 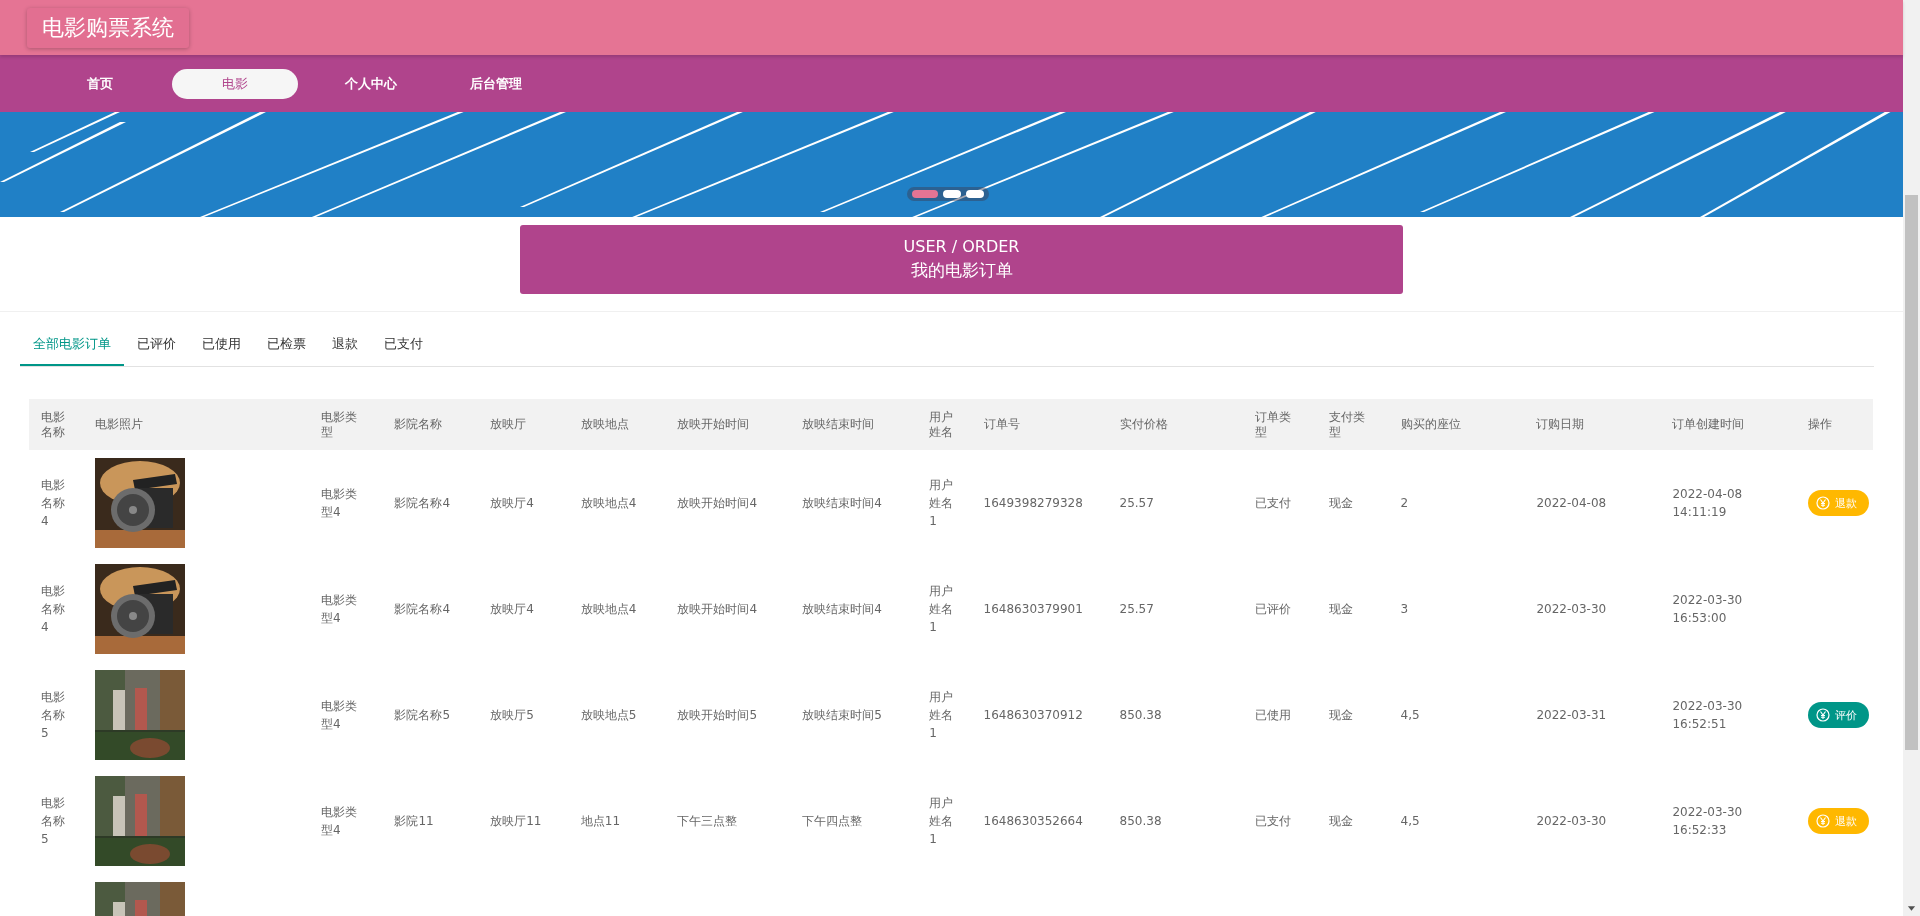 I want to click on table-cell: 1648630379901, so click(x=1033, y=609).